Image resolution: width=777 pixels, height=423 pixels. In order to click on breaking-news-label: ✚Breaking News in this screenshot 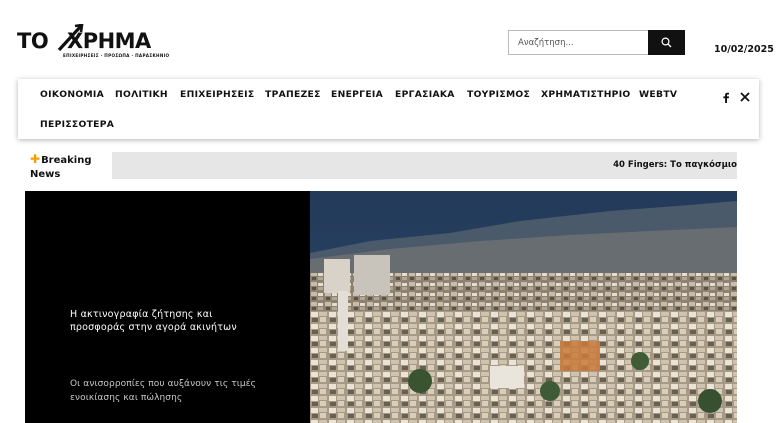, I will do `click(65, 167)`.